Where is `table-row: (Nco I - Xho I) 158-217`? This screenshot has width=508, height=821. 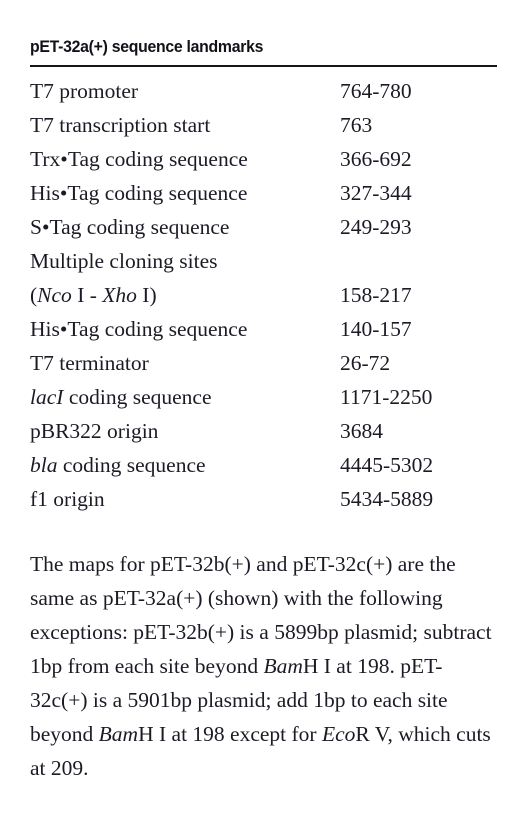 table-row: (Nco I - Xho I) 158-217 is located at coordinates (263, 295).